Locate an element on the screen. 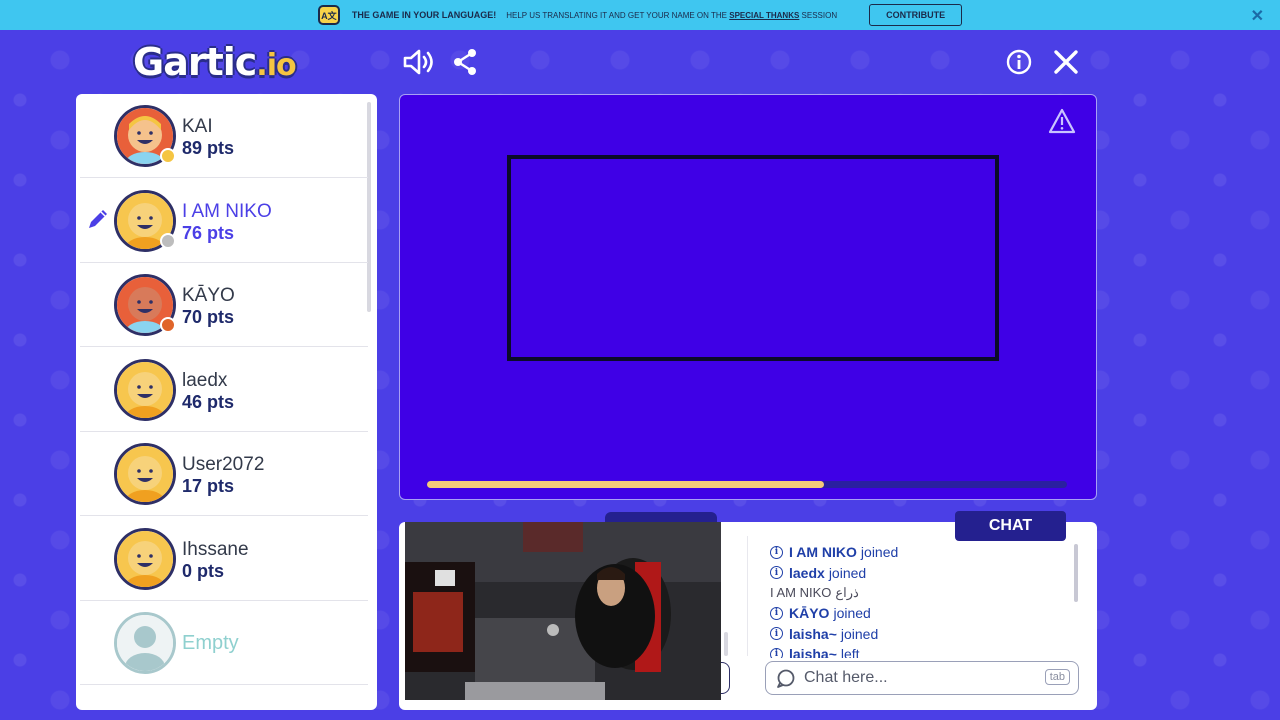  banner-close-icon: ✕ is located at coordinates (1257, 16).